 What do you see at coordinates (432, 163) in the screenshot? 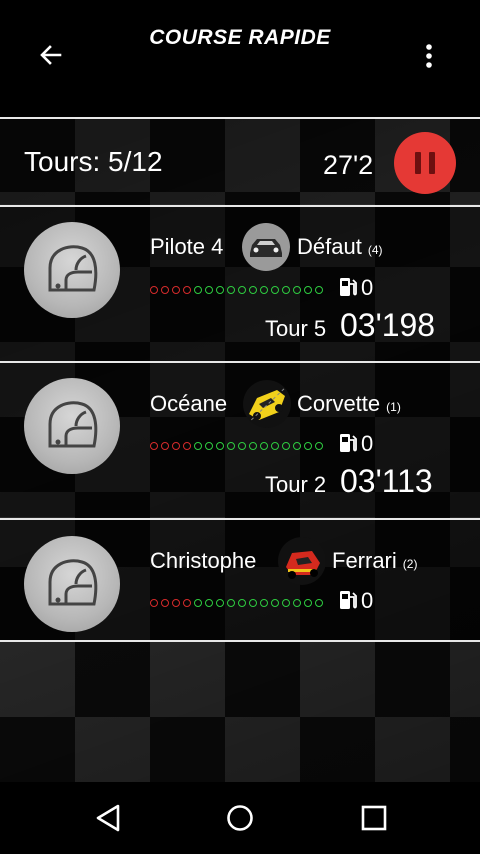
I see `pause-icon-bar` at bounding box center [432, 163].